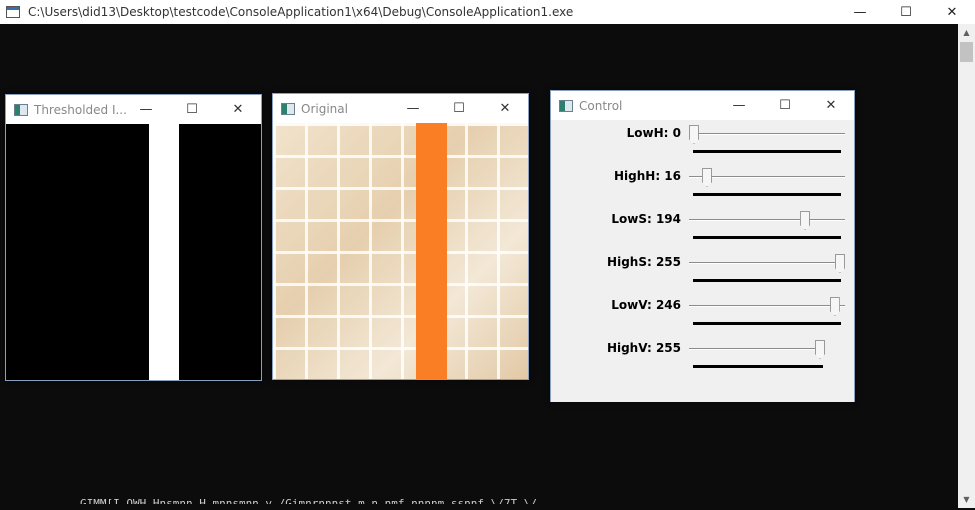 The width and height of the screenshot is (975, 510). What do you see at coordinates (702, 358) in the screenshot?
I see `trackbar-highv: HighV: 255` at bounding box center [702, 358].